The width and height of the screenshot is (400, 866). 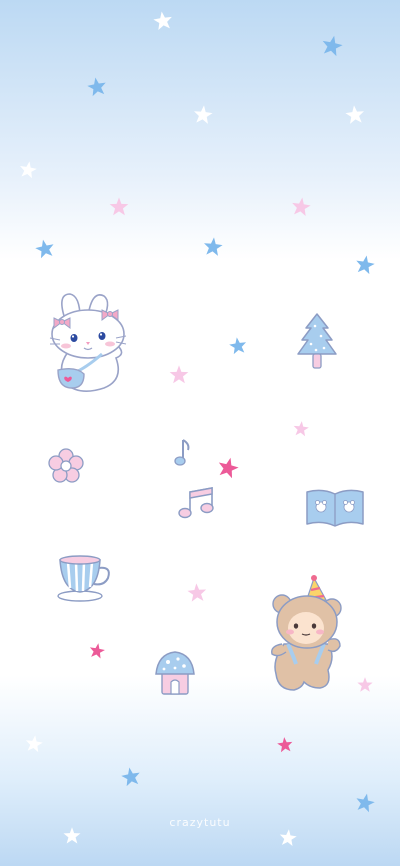 I want to click on mushroom-house-sticker, so click(x=175, y=673).